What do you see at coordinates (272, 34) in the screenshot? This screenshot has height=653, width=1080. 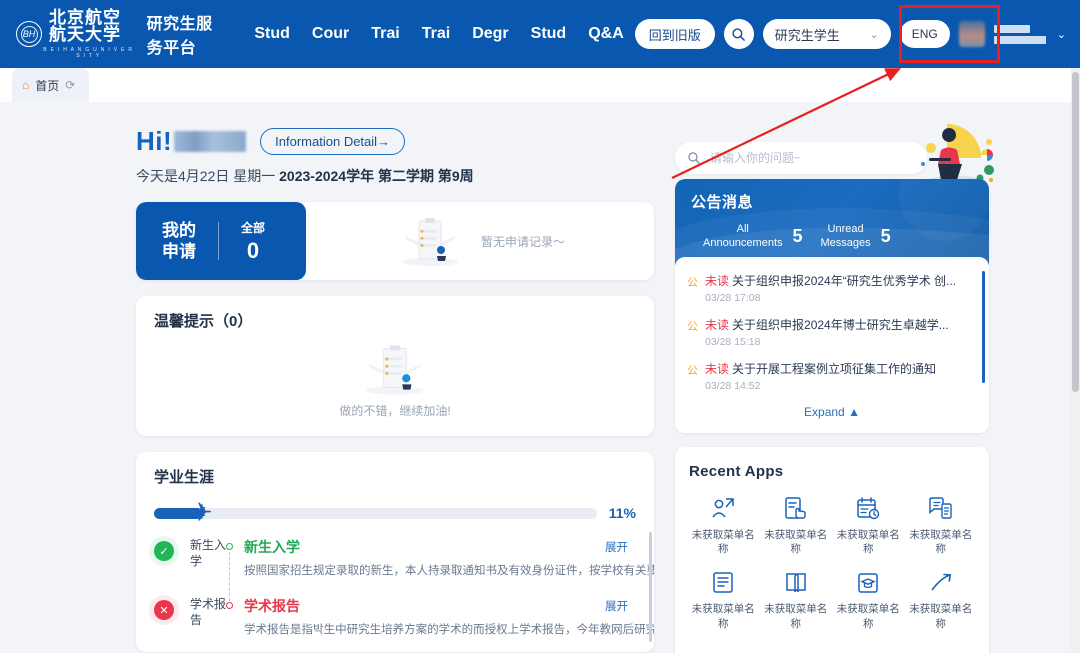 I see `nav-item-0: Stud` at bounding box center [272, 34].